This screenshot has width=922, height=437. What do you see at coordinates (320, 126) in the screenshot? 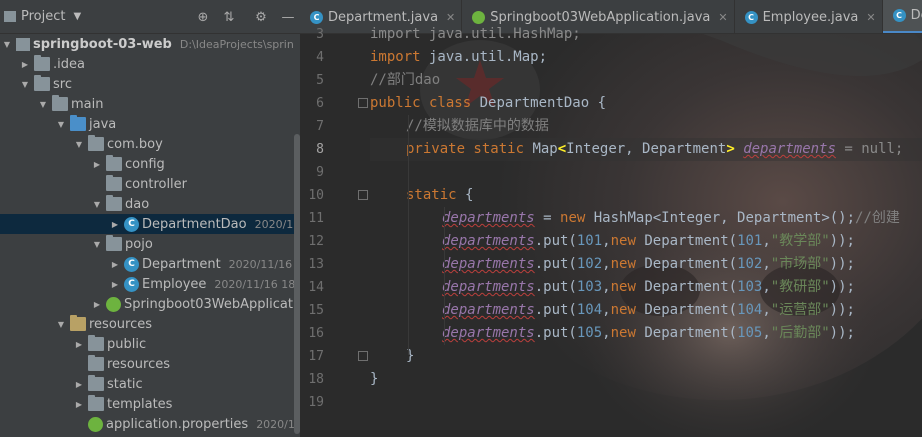
I see `line-number: 7` at bounding box center [320, 126].